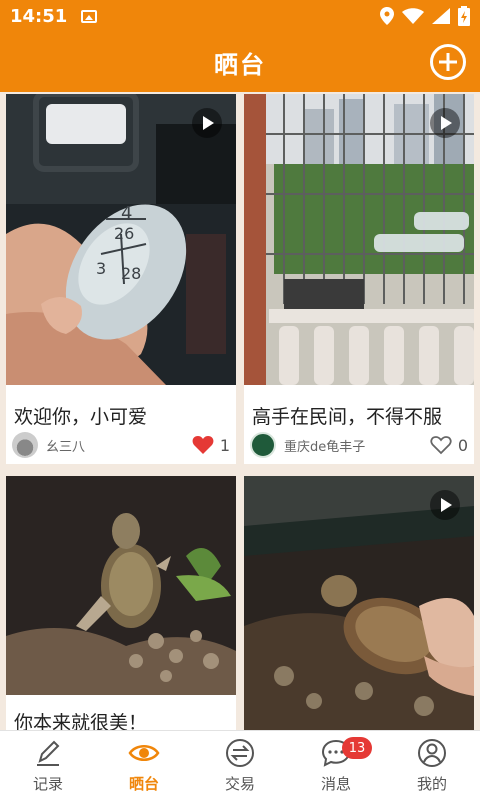 The image size is (480, 800). I want to click on post-image, so click(121, 585).